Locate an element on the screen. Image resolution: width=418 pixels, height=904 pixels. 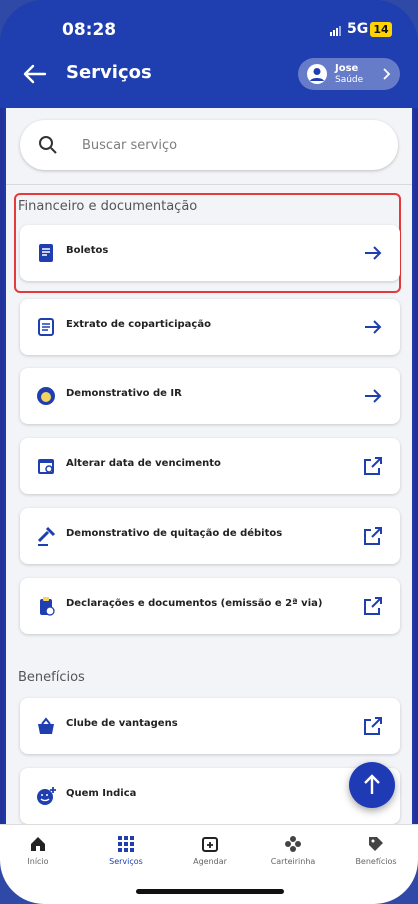
nav-agendar: Agendar is located at coordinates (210, 850).